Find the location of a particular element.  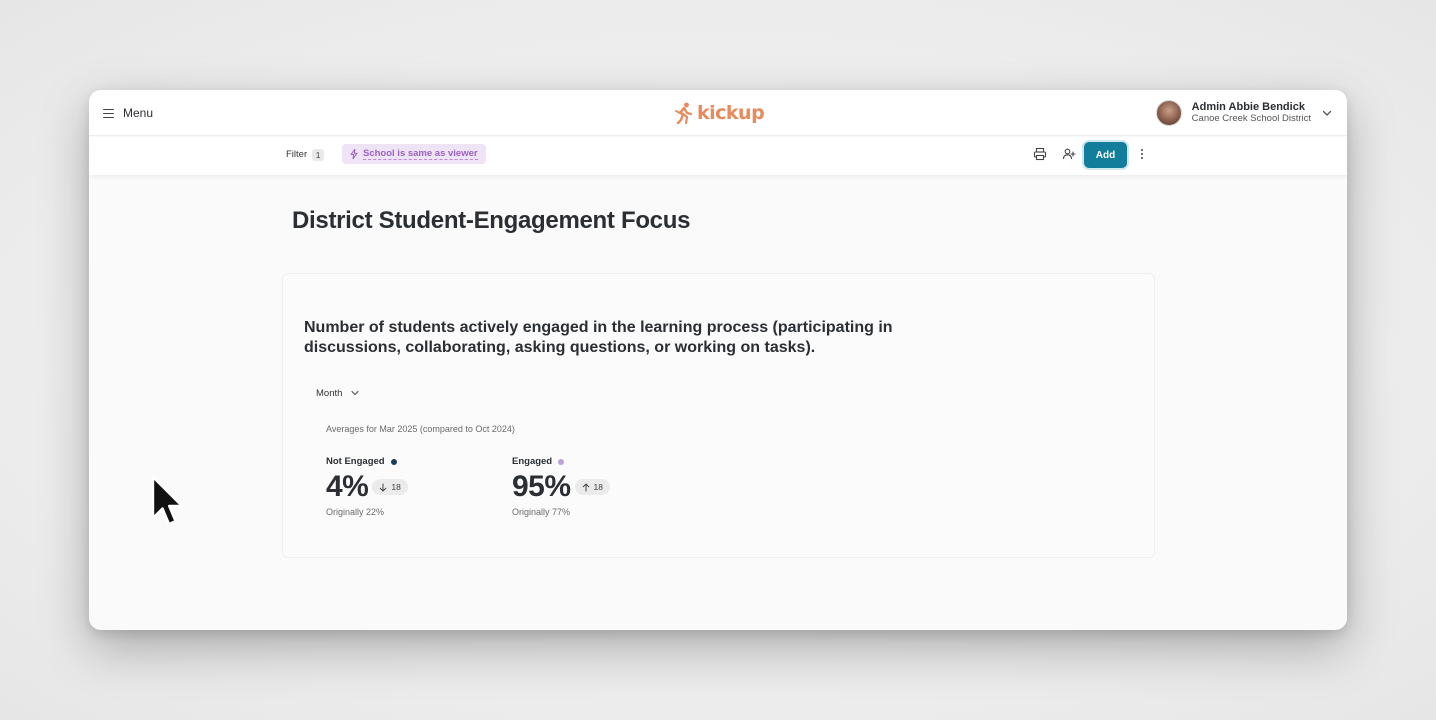

menu-button: Menu is located at coordinates (128, 113).